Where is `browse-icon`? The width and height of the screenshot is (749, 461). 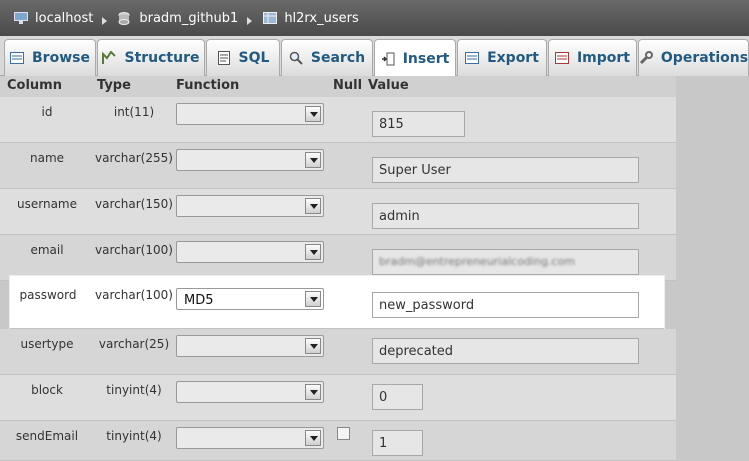
browse-icon is located at coordinates (17, 58).